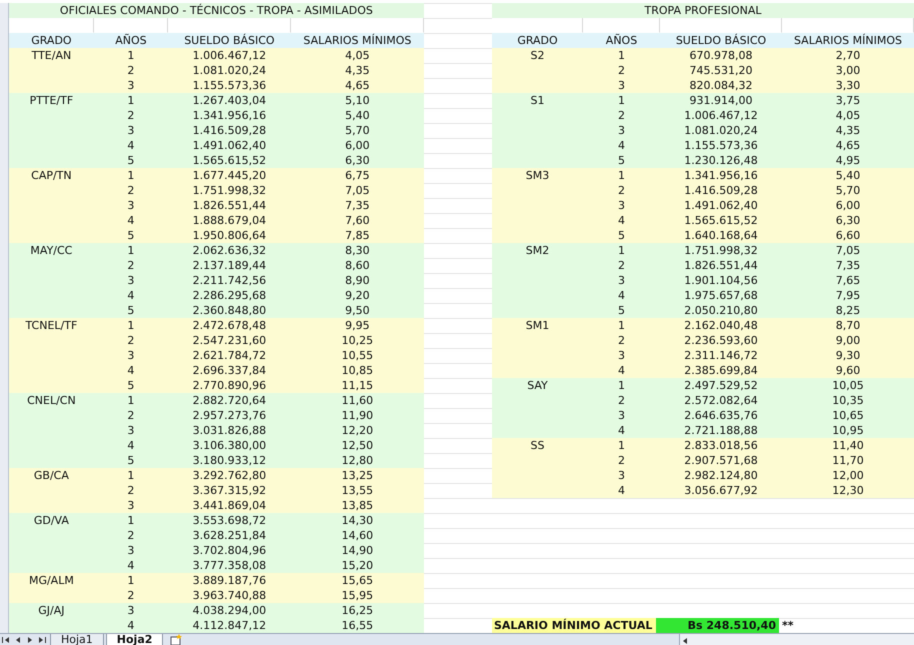 This screenshot has width=914, height=645. What do you see at coordinates (537, 130) in the screenshot?
I see `table-cell: S1` at bounding box center [537, 130].